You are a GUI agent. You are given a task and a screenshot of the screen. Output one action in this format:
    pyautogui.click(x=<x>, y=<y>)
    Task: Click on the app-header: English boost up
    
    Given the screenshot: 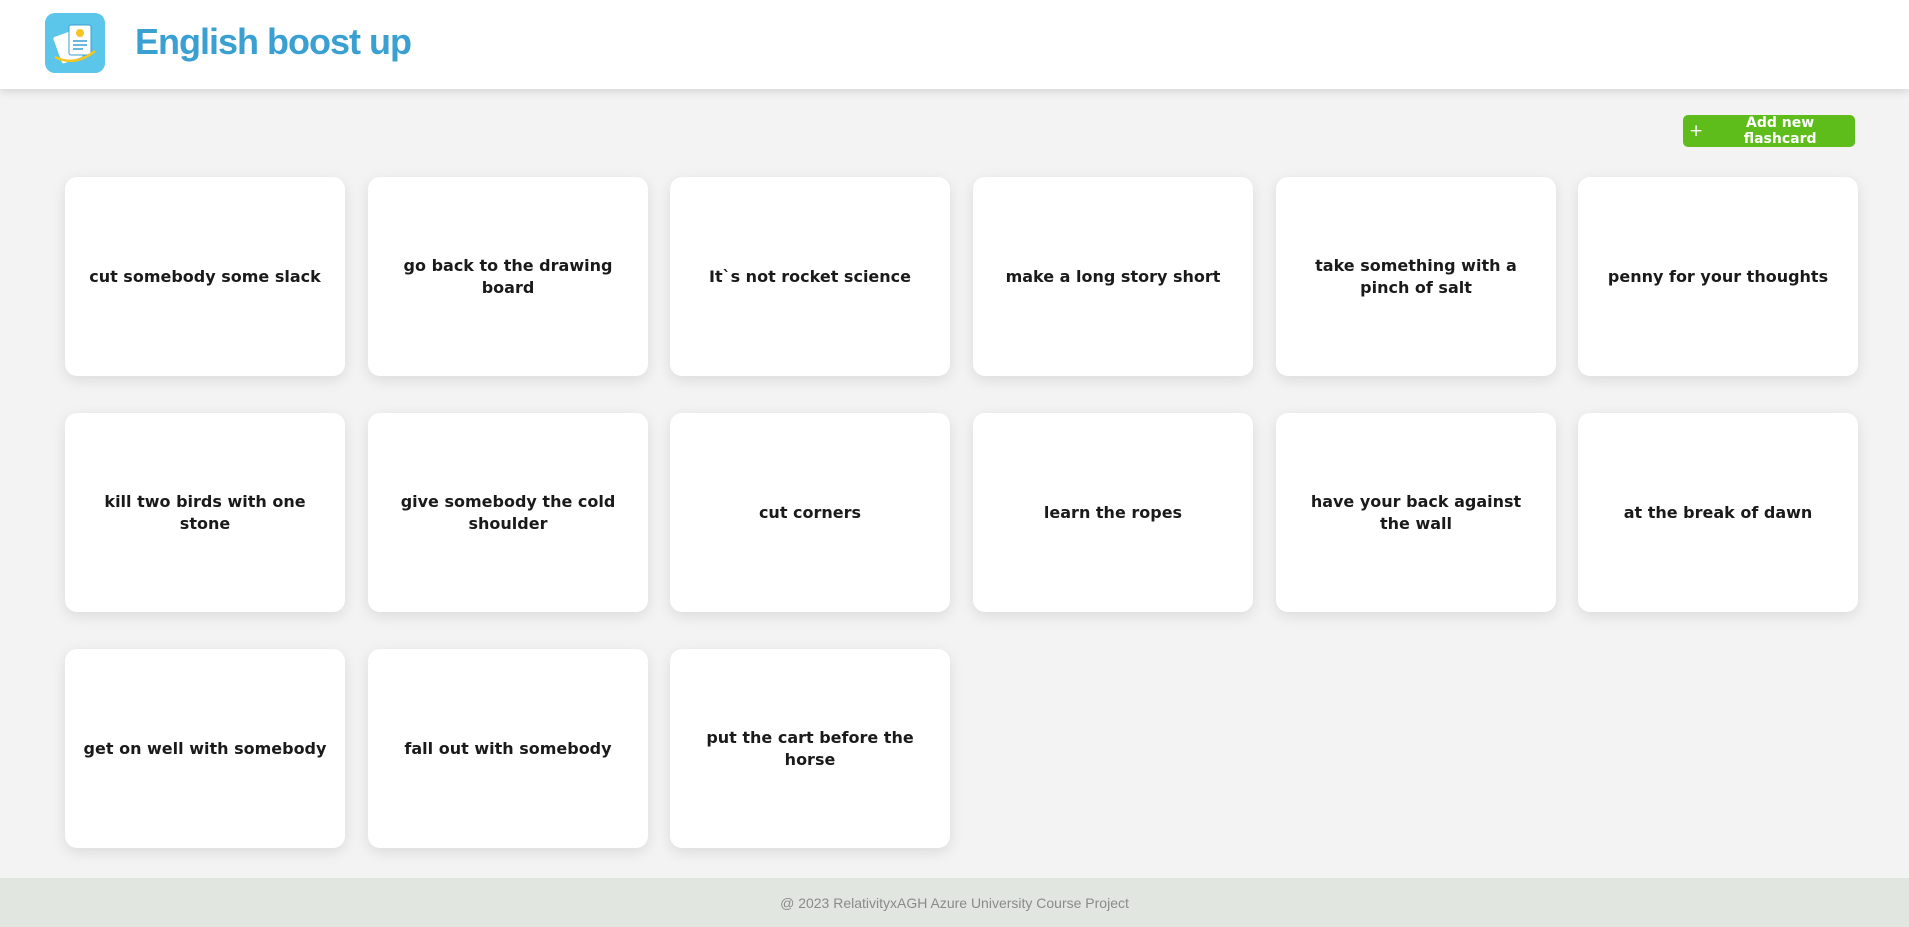 What is the action you would take?
    pyautogui.click(x=954, y=44)
    